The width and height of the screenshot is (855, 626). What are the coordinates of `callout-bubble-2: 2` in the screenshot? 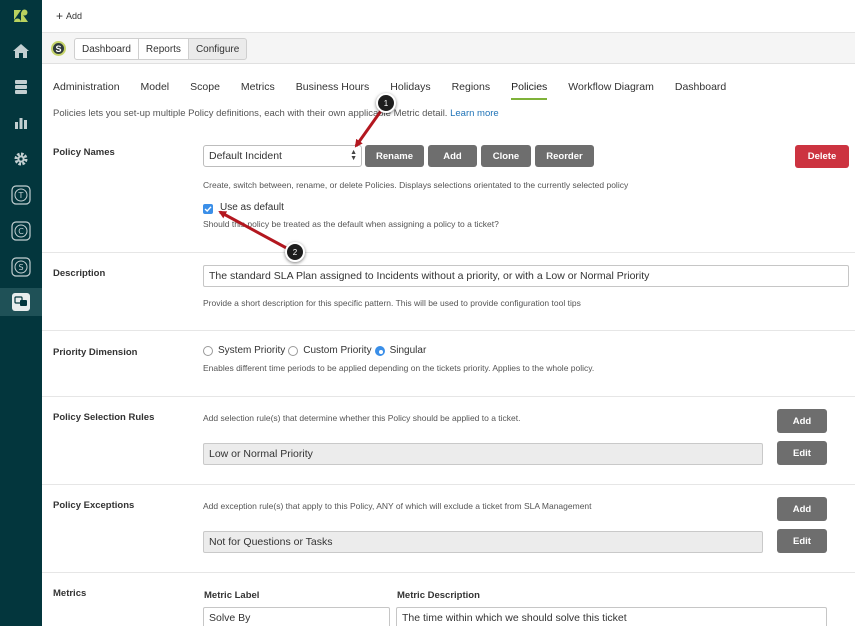 It's located at (295, 252).